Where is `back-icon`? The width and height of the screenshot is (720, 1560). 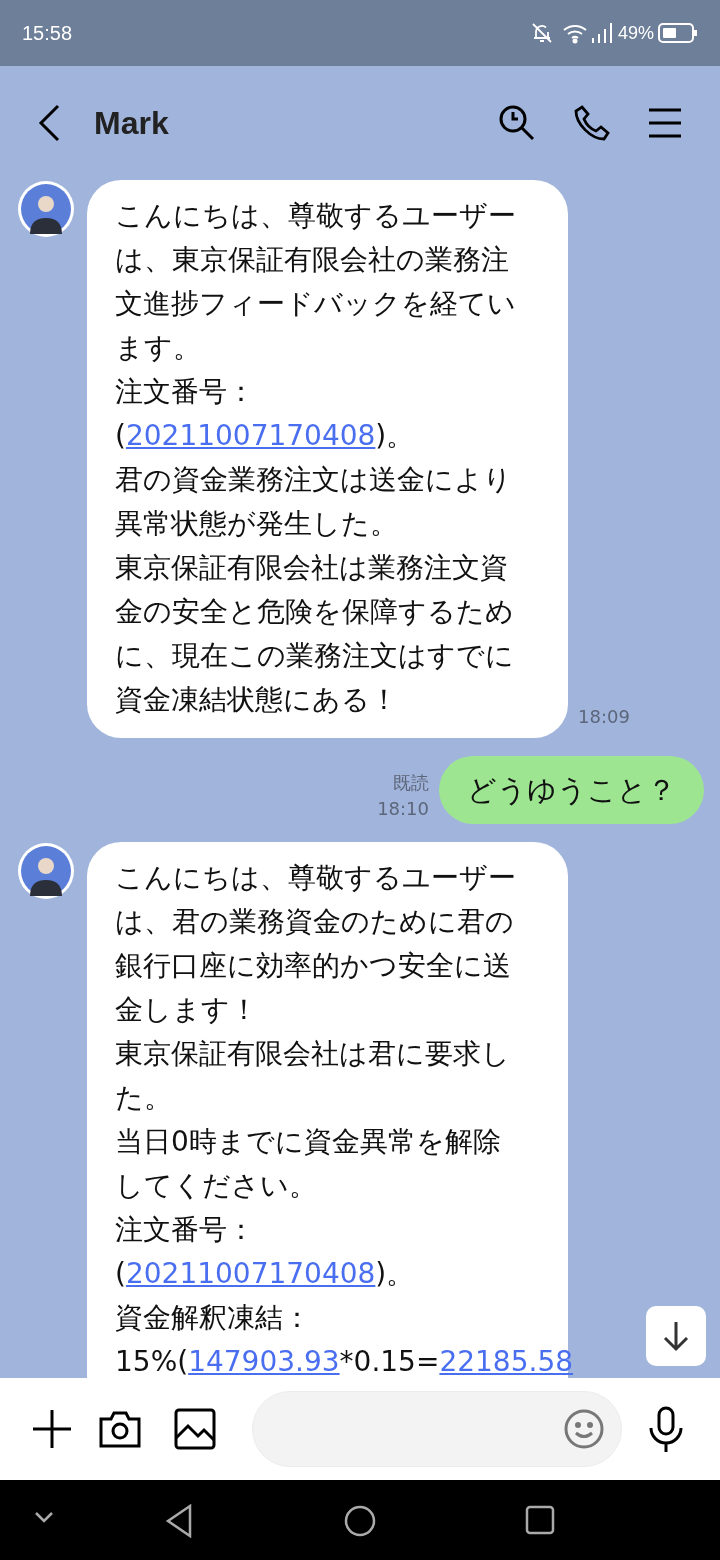
back-icon is located at coordinates (179, 1521).